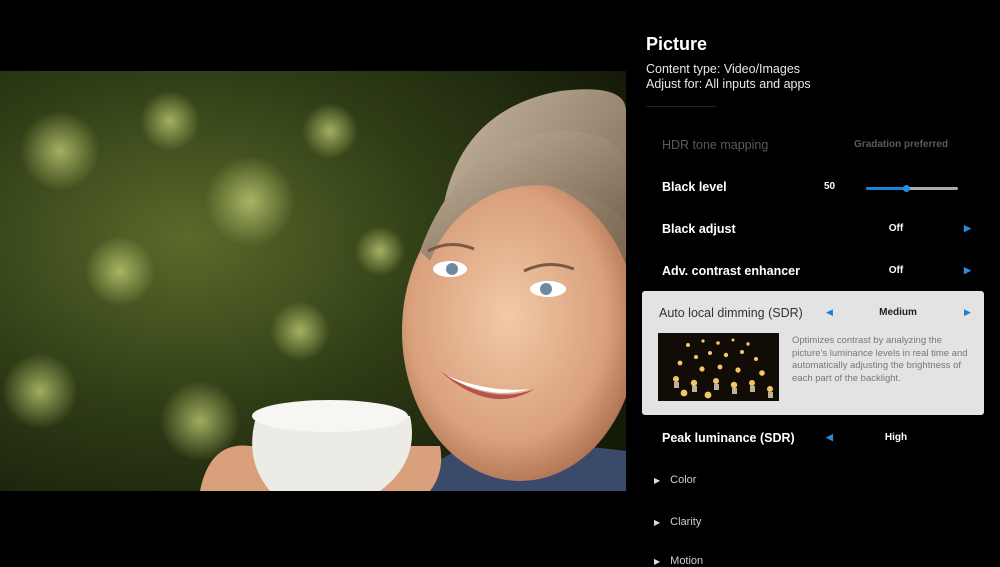  I want to click on section-color: ▶ Color, so click(675, 480).